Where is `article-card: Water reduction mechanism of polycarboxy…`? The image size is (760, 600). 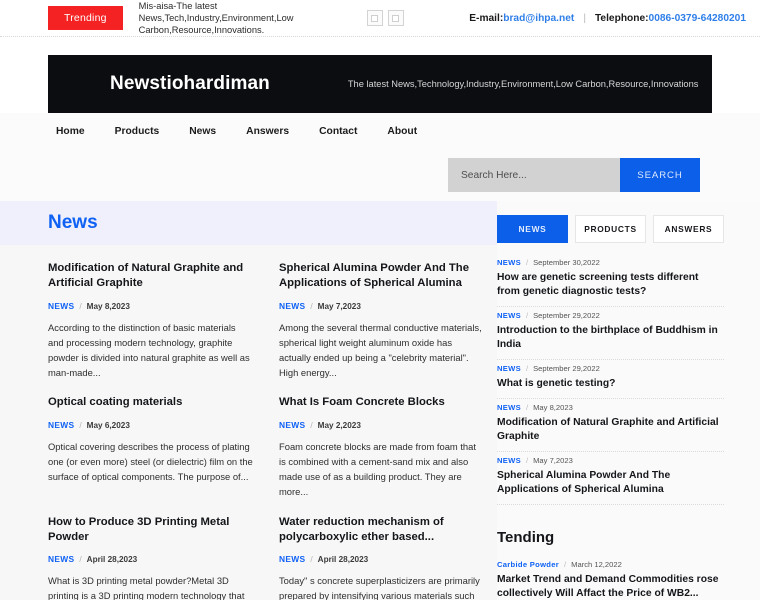
article-card: Water reduction mechanism of polycarboxy… is located at coordinates (381, 557).